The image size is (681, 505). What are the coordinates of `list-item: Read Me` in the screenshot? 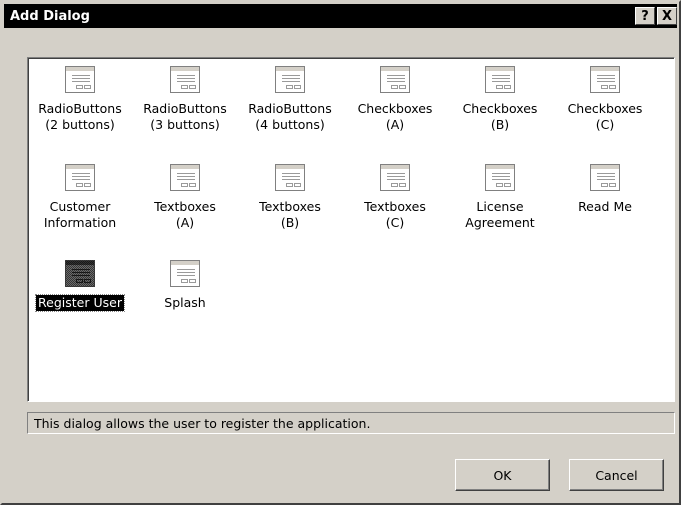 It's located at (605, 206).